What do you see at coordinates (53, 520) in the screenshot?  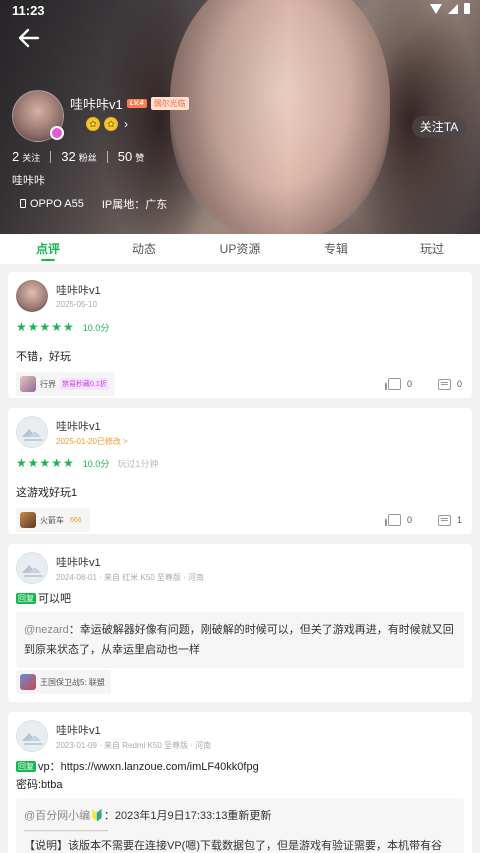 I see `game-tag: 火箭车 666` at bounding box center [53, 520].